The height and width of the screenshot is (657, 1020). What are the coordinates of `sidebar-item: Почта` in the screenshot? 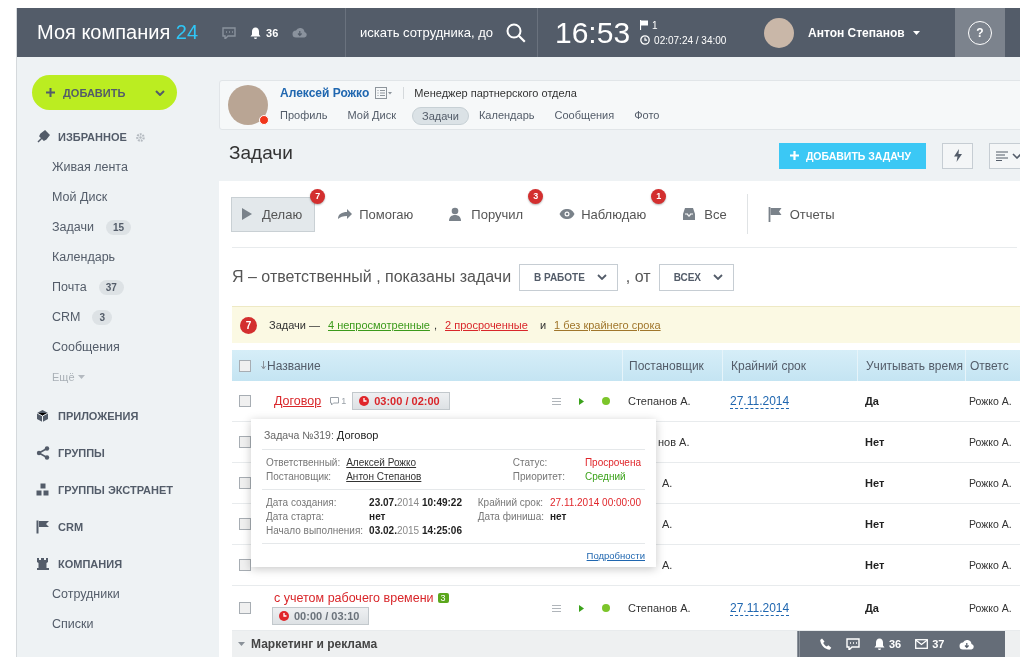 It's located at (69, 287).